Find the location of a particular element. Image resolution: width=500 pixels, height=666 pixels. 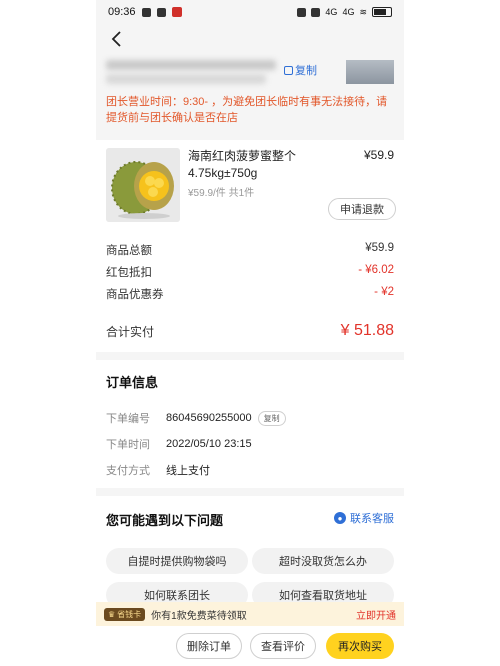

coupon-row: 商品优惠券 - ¥2 is located at coordinates (250, 294).